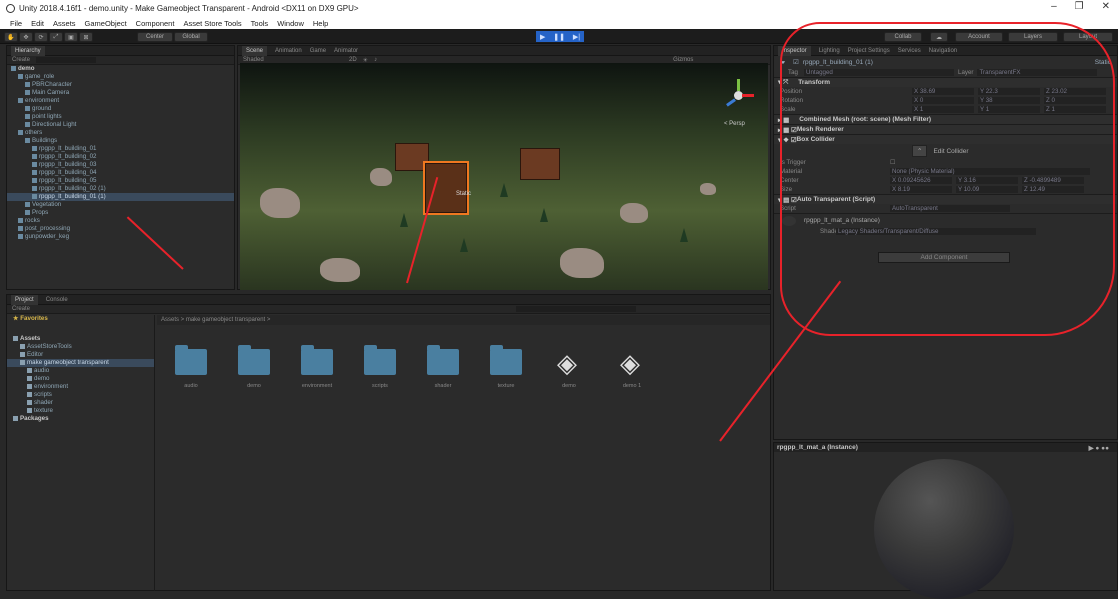  I want to click on menu-file: File, so click(16, 23).